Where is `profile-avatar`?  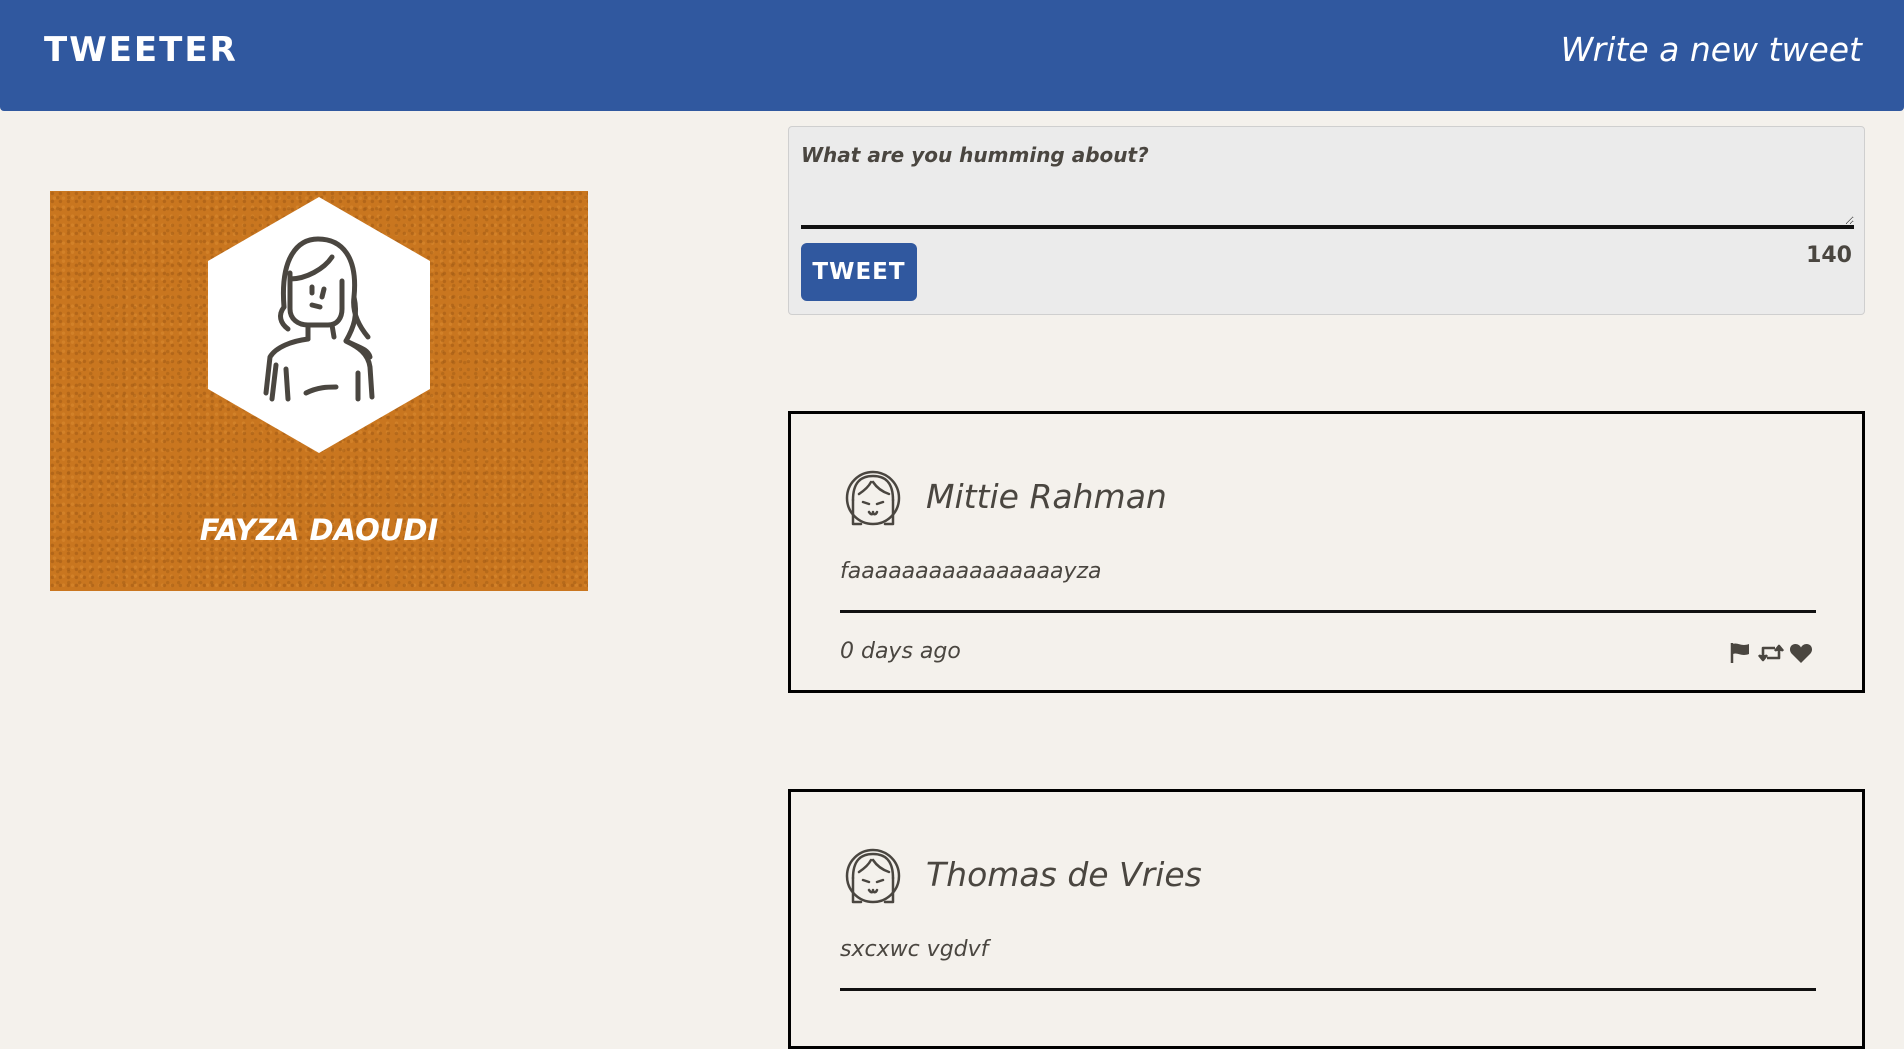
profile-avatar is located at coordinates (319, 325).